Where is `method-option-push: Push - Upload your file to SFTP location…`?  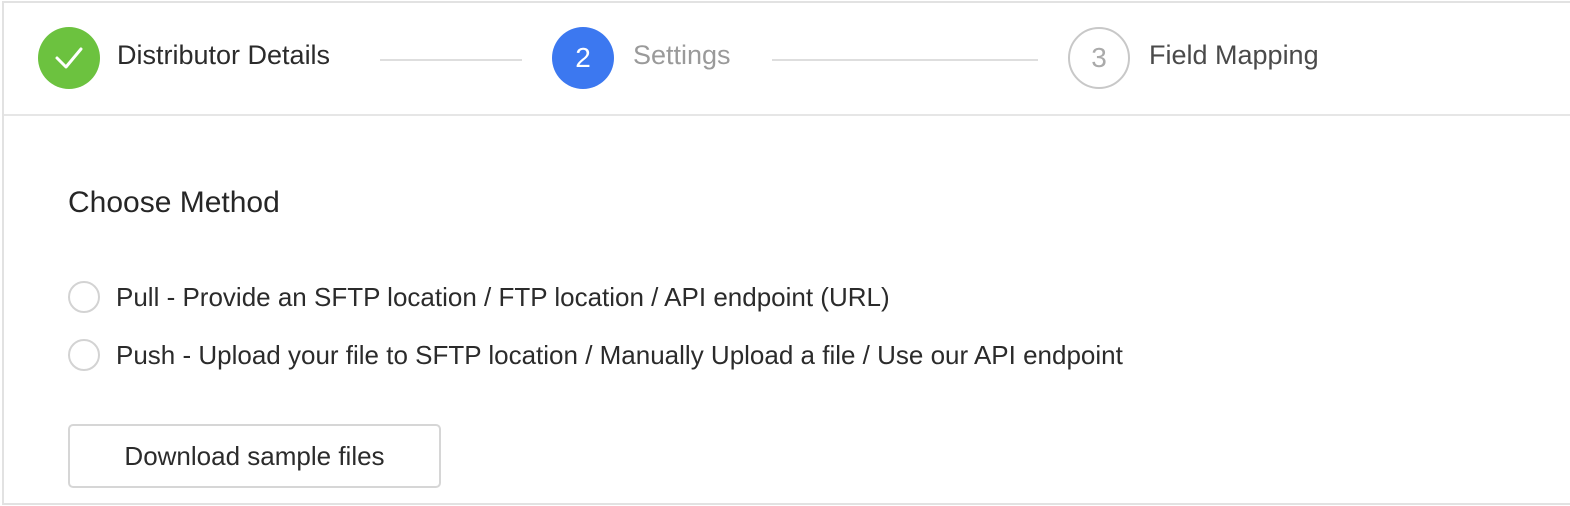
method-option-push: Push - Upload your file to SFTP location… is located at coordinates (595, 355).